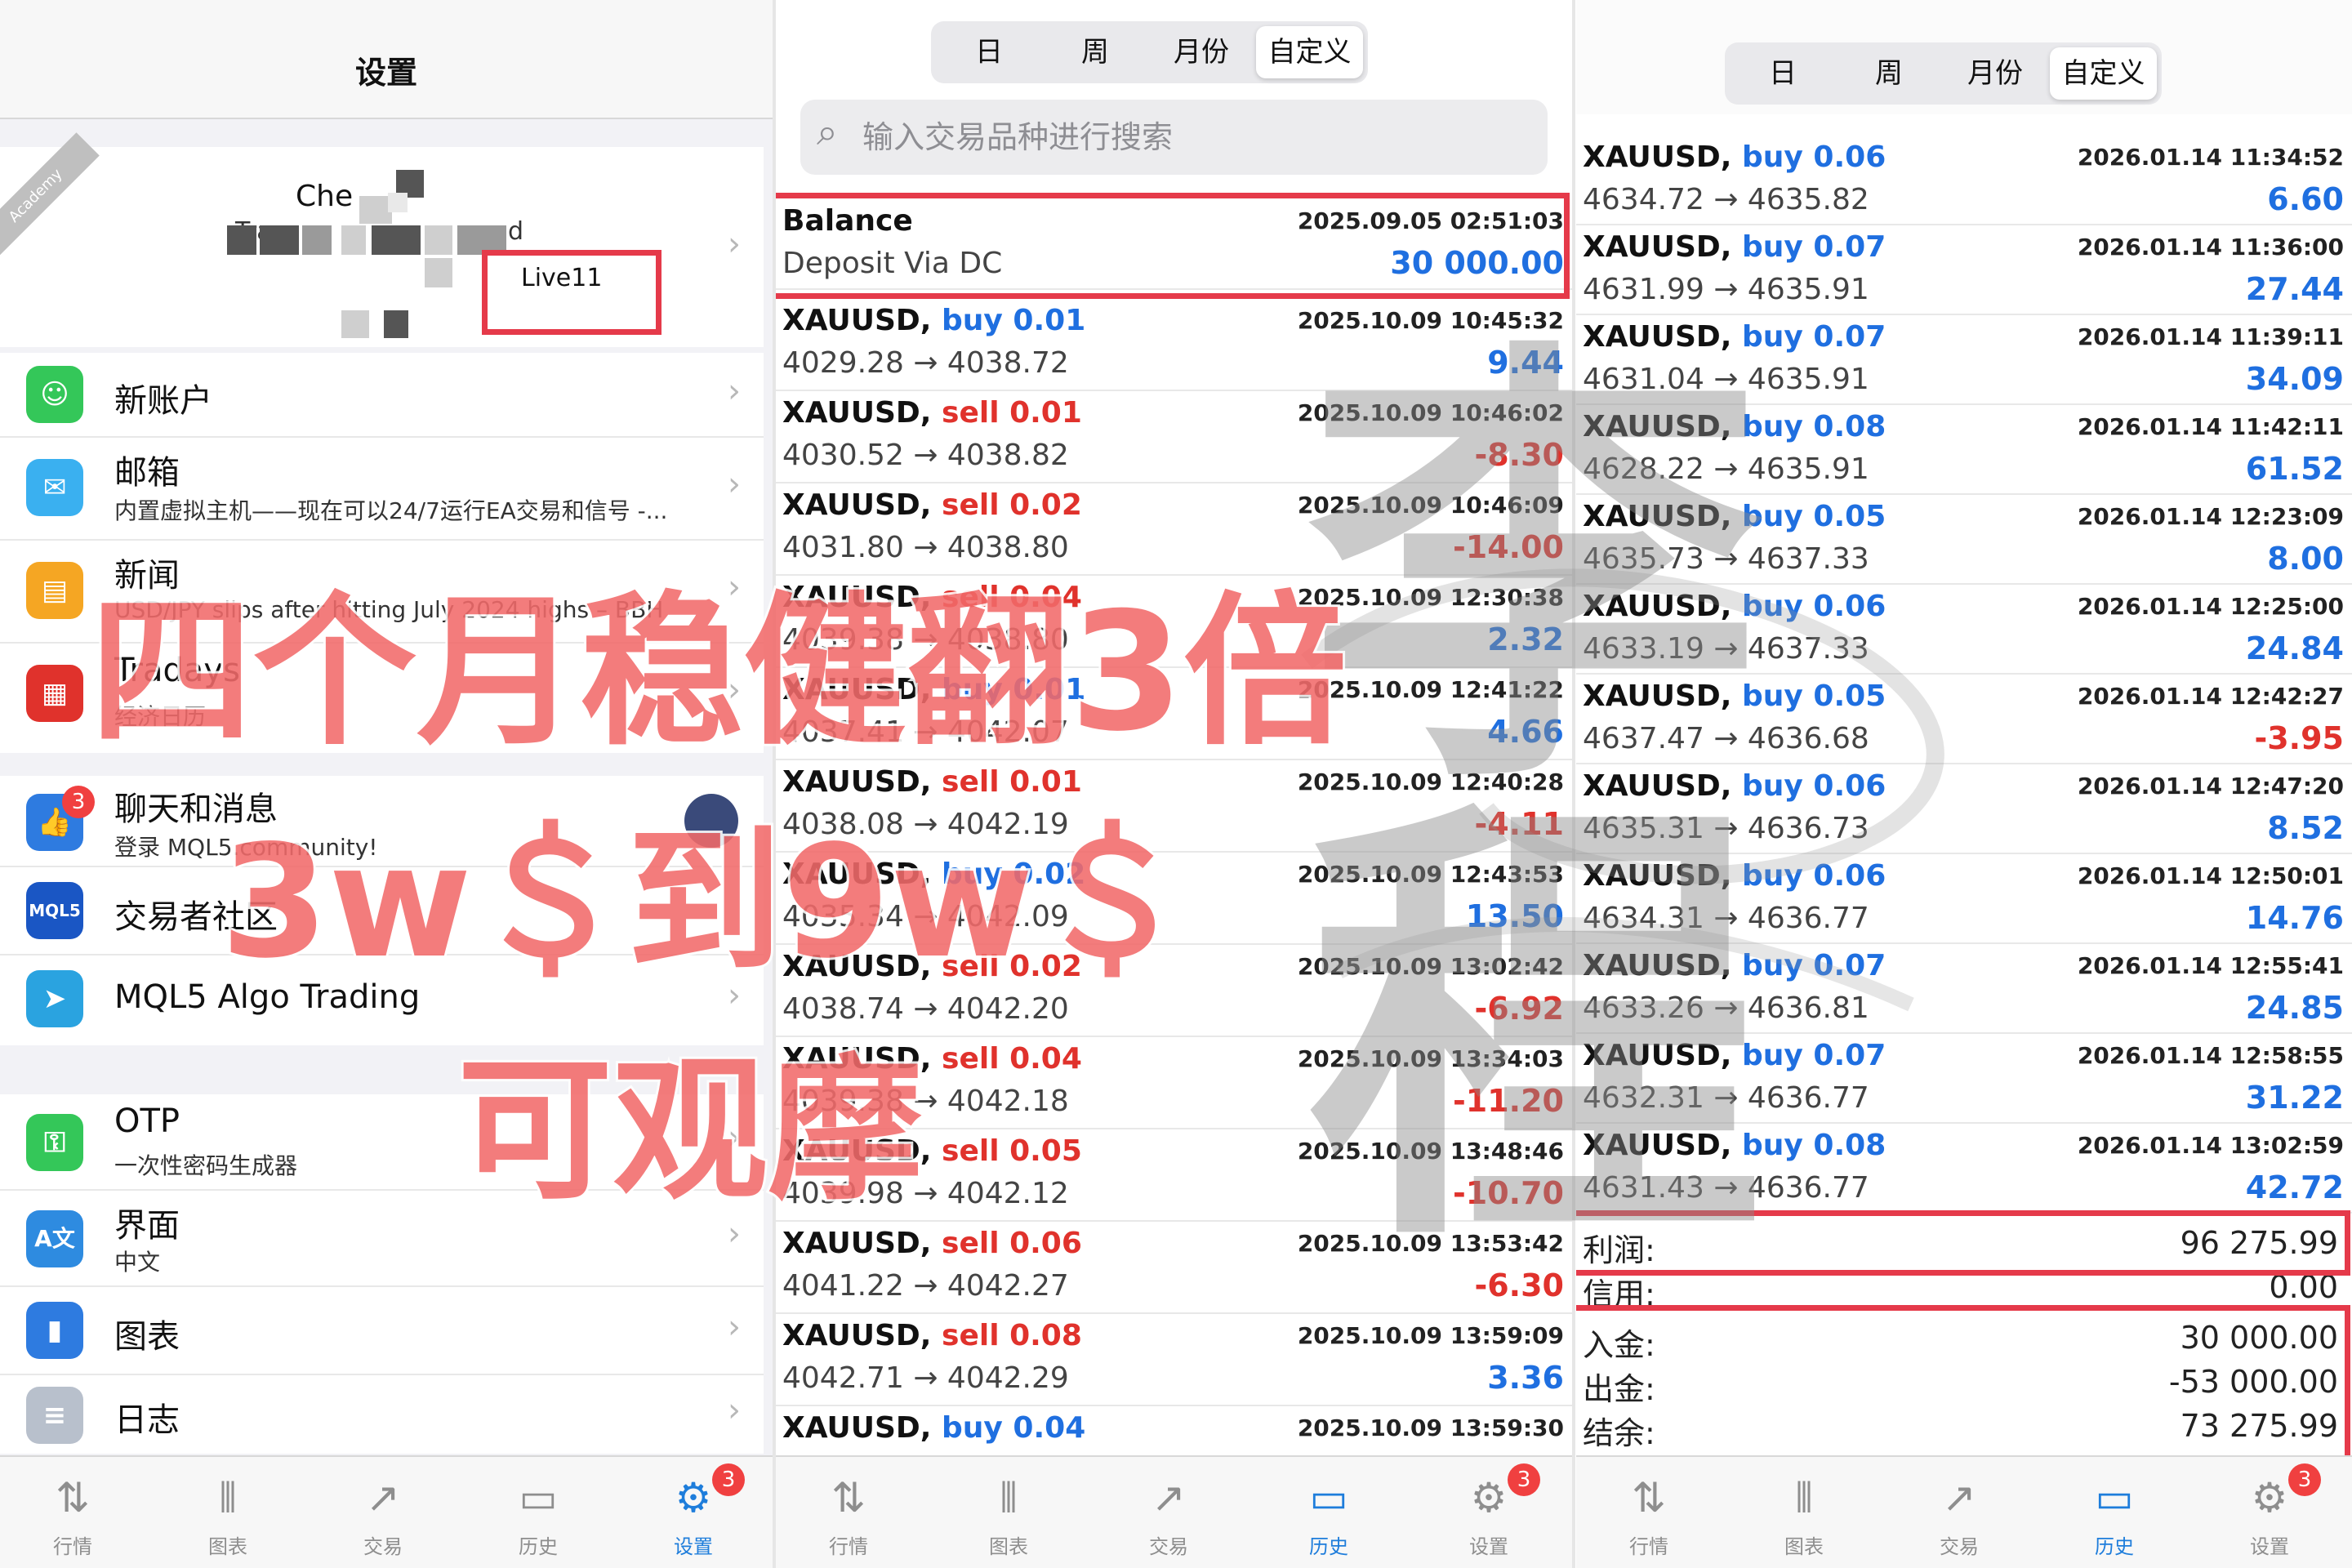 The height and width of the screenshot is (1568, 2352). I want to click on menu-item-mailbox: ✉ 邮箱 内置虚拟主机——现在可以24/7运行EA交易和信号 -... ›, so click(382, 489).